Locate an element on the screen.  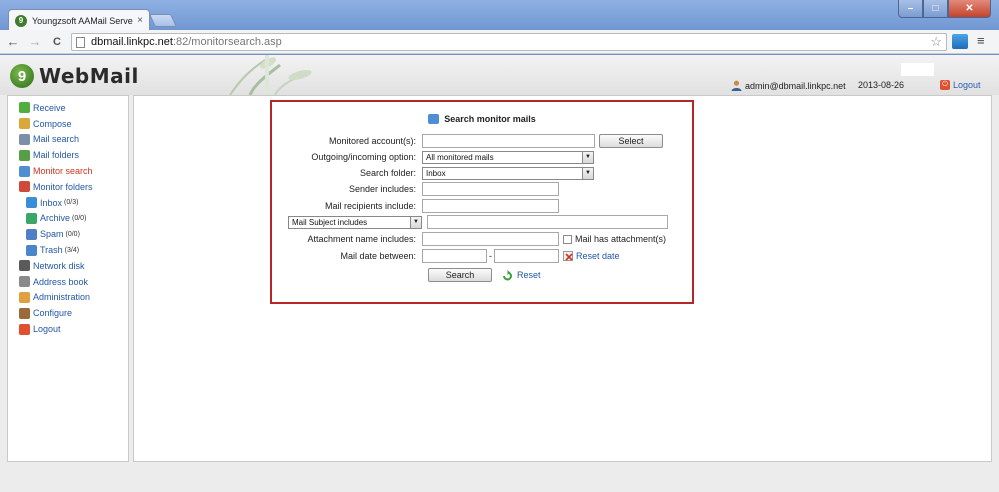
logo-text: WebMail is located at coordinates (89, 76).